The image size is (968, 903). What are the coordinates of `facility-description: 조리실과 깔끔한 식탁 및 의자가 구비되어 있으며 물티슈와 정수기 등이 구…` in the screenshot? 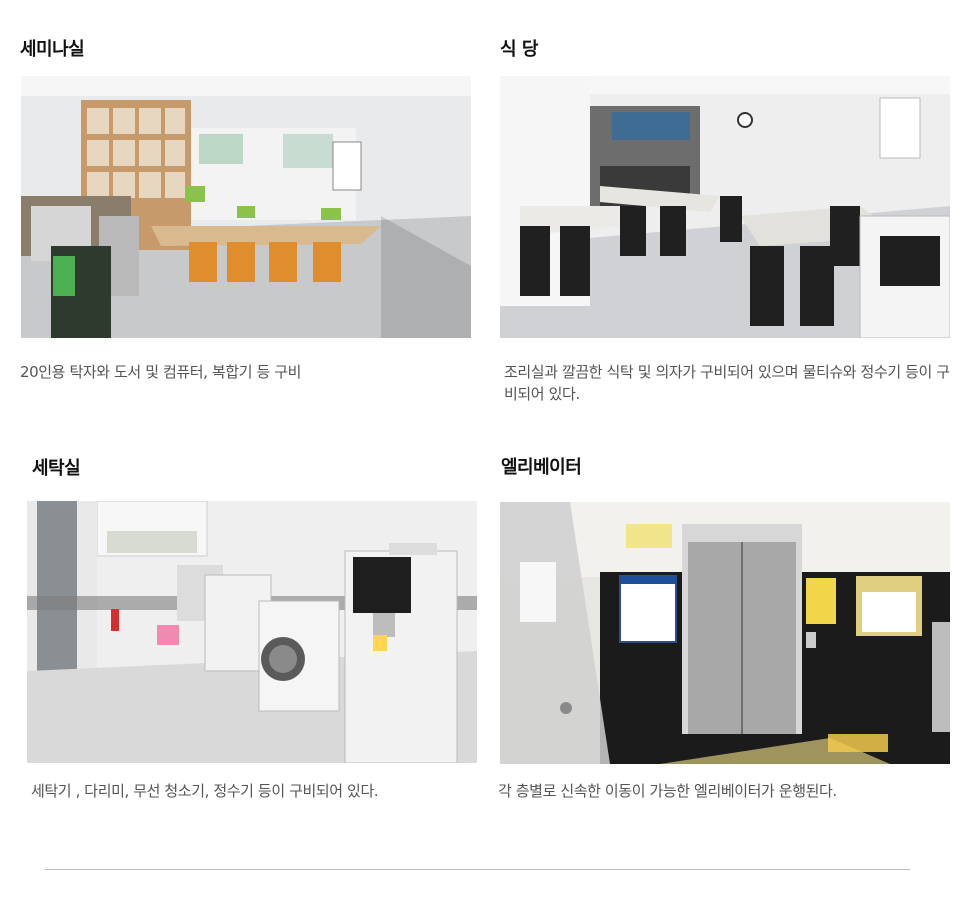 It's located at (727, 383).